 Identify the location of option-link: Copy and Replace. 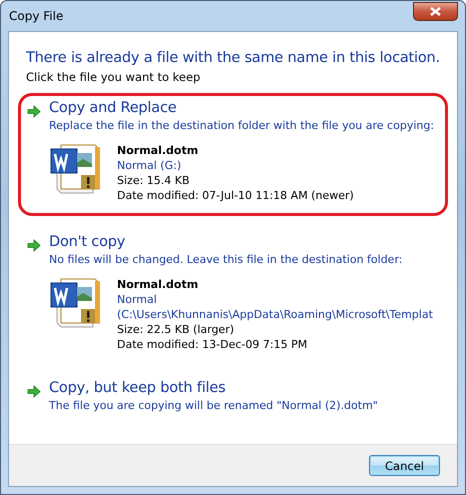
(243, 109).